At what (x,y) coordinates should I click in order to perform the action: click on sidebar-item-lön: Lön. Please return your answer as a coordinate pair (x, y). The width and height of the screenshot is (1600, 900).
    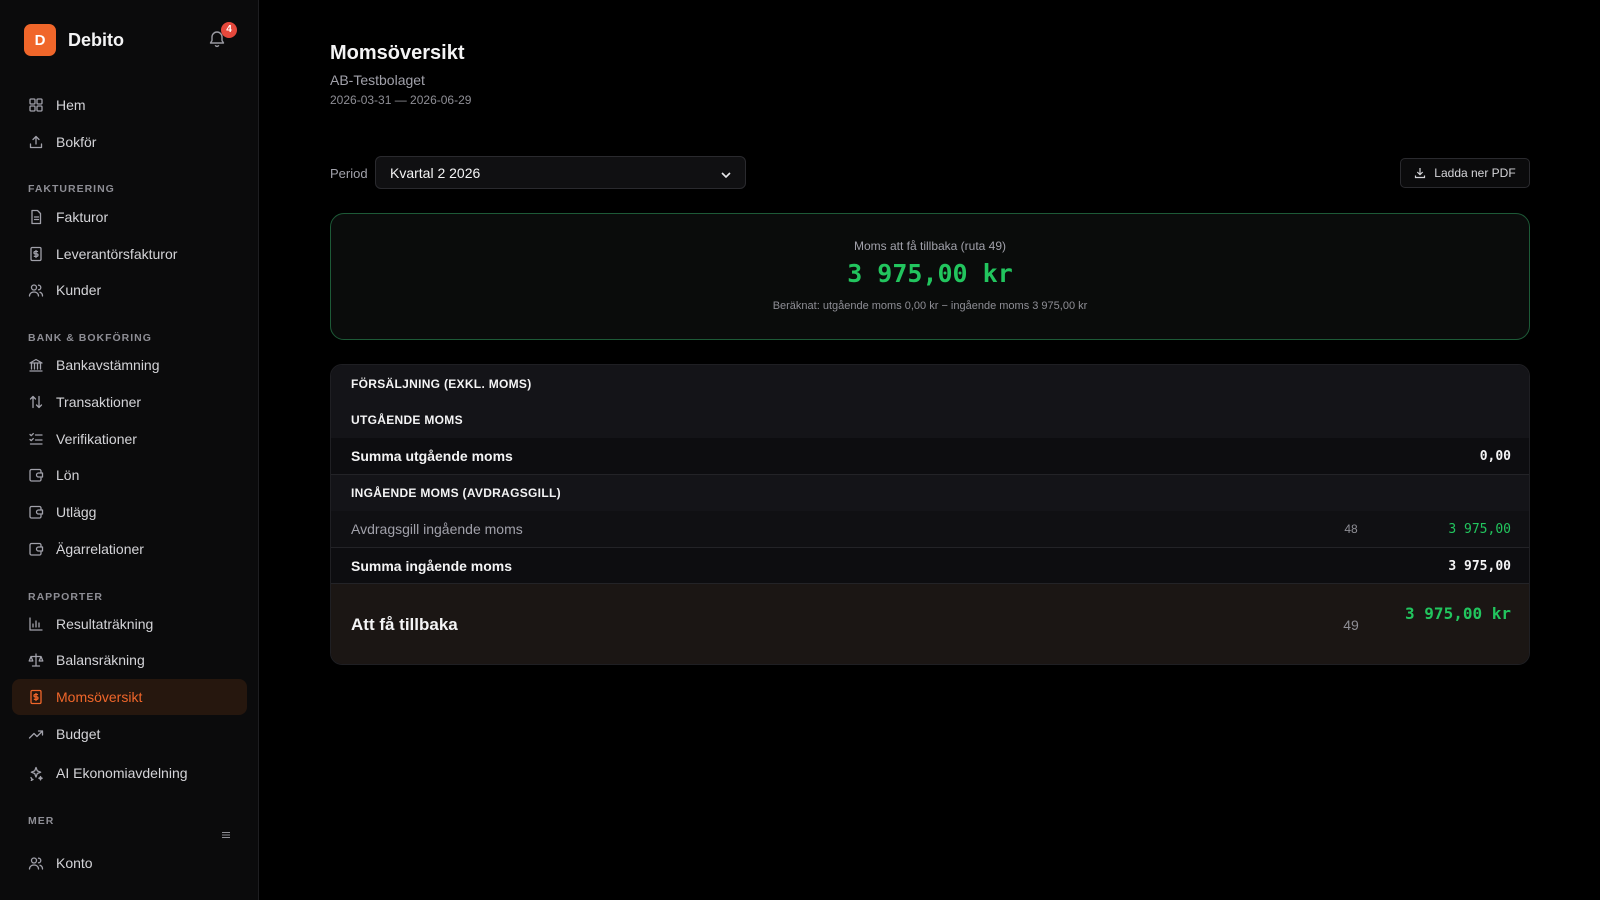
    Looking at the image, I should click on (129, 475).